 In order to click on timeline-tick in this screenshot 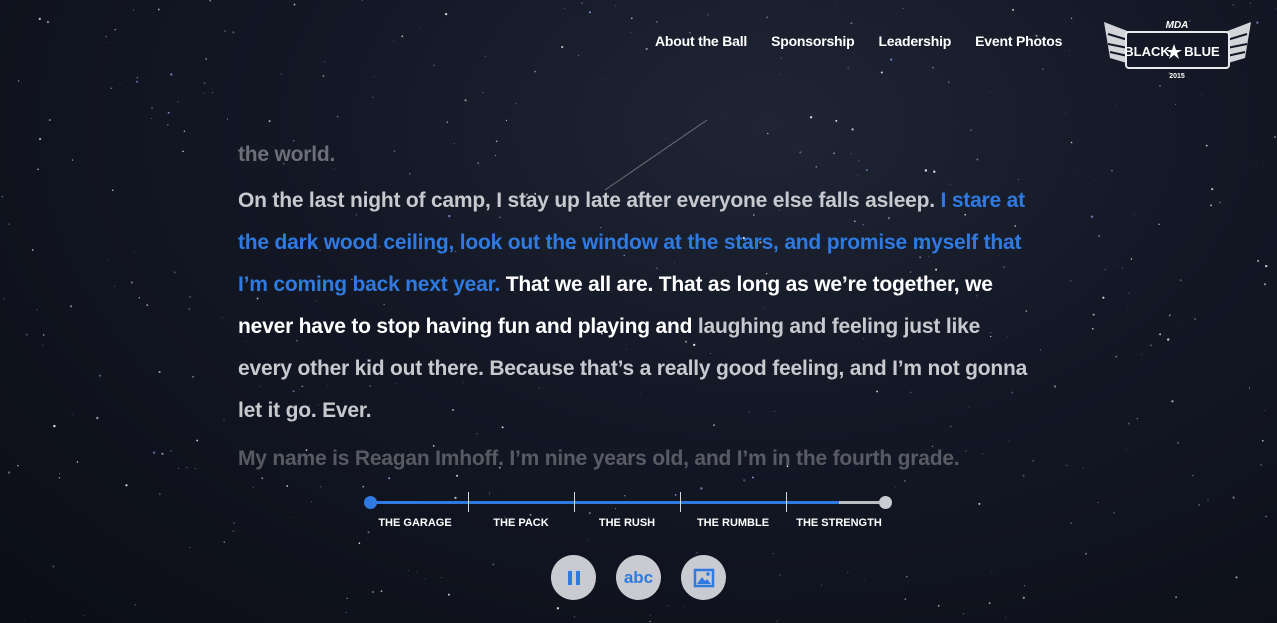, I will do `click(680, 502)`.